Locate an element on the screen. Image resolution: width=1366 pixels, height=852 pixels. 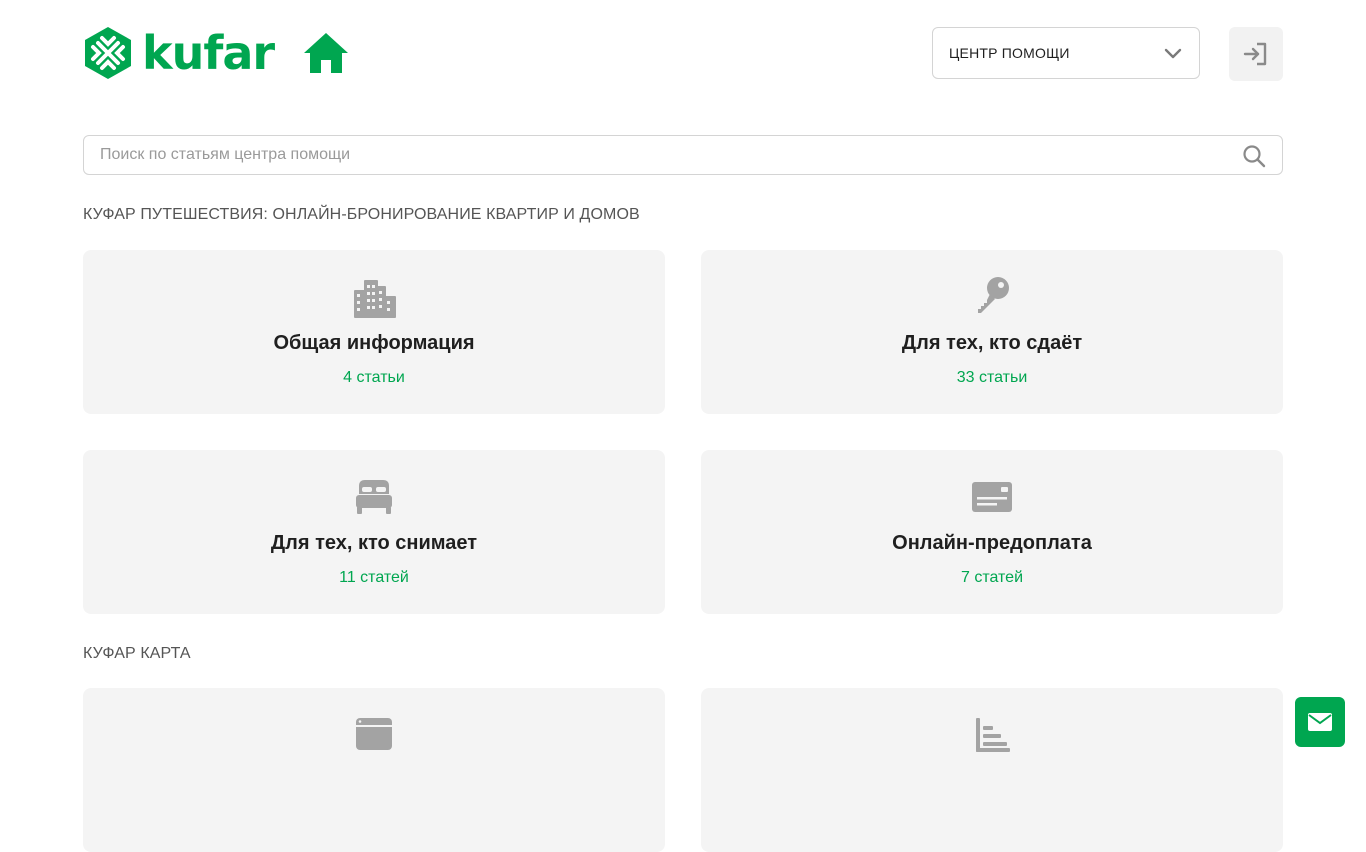
help-center-dropdown: ЦЕНТР ПОМОЩИ is located at coordinates (1066, 53).